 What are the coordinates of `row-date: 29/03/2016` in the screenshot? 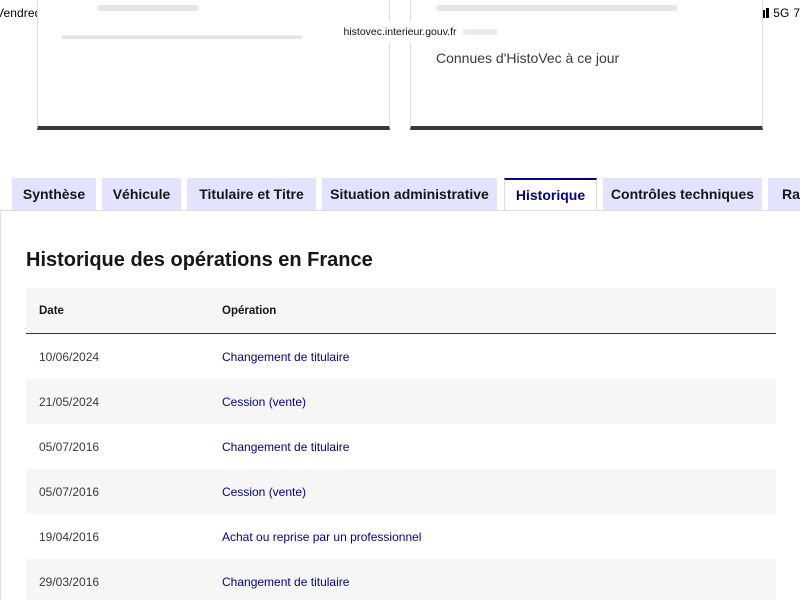 It's located at (69, 582).